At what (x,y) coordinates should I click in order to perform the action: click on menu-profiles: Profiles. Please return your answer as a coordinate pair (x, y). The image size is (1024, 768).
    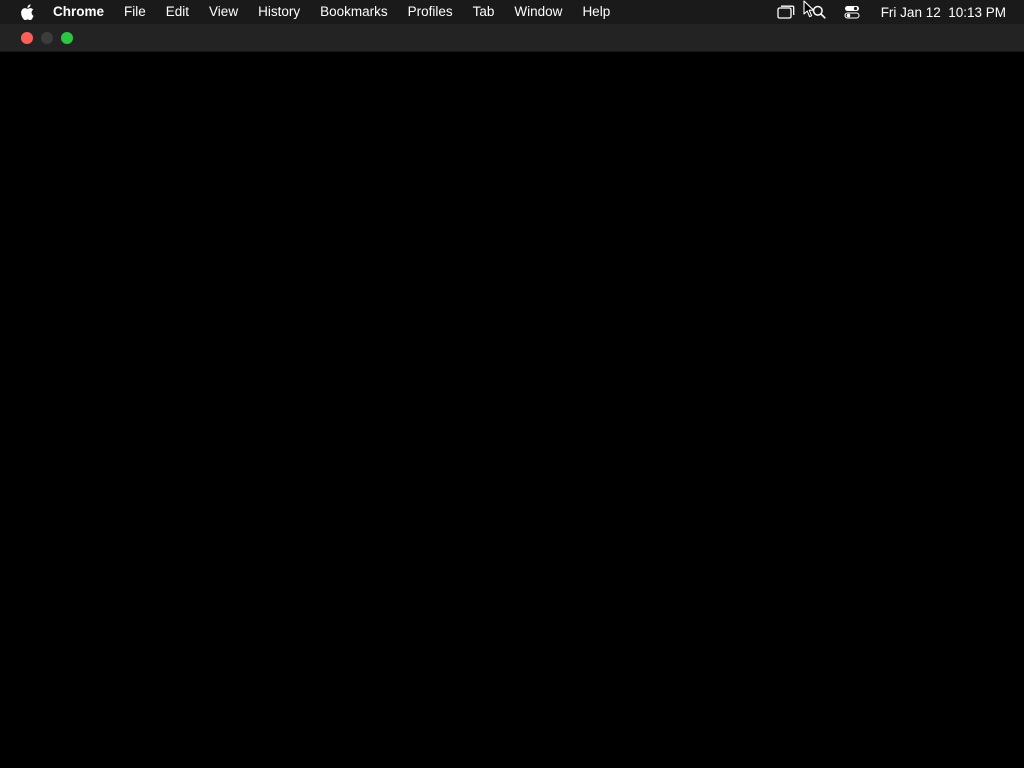
    Looking at the image, I should click on (430, 12).